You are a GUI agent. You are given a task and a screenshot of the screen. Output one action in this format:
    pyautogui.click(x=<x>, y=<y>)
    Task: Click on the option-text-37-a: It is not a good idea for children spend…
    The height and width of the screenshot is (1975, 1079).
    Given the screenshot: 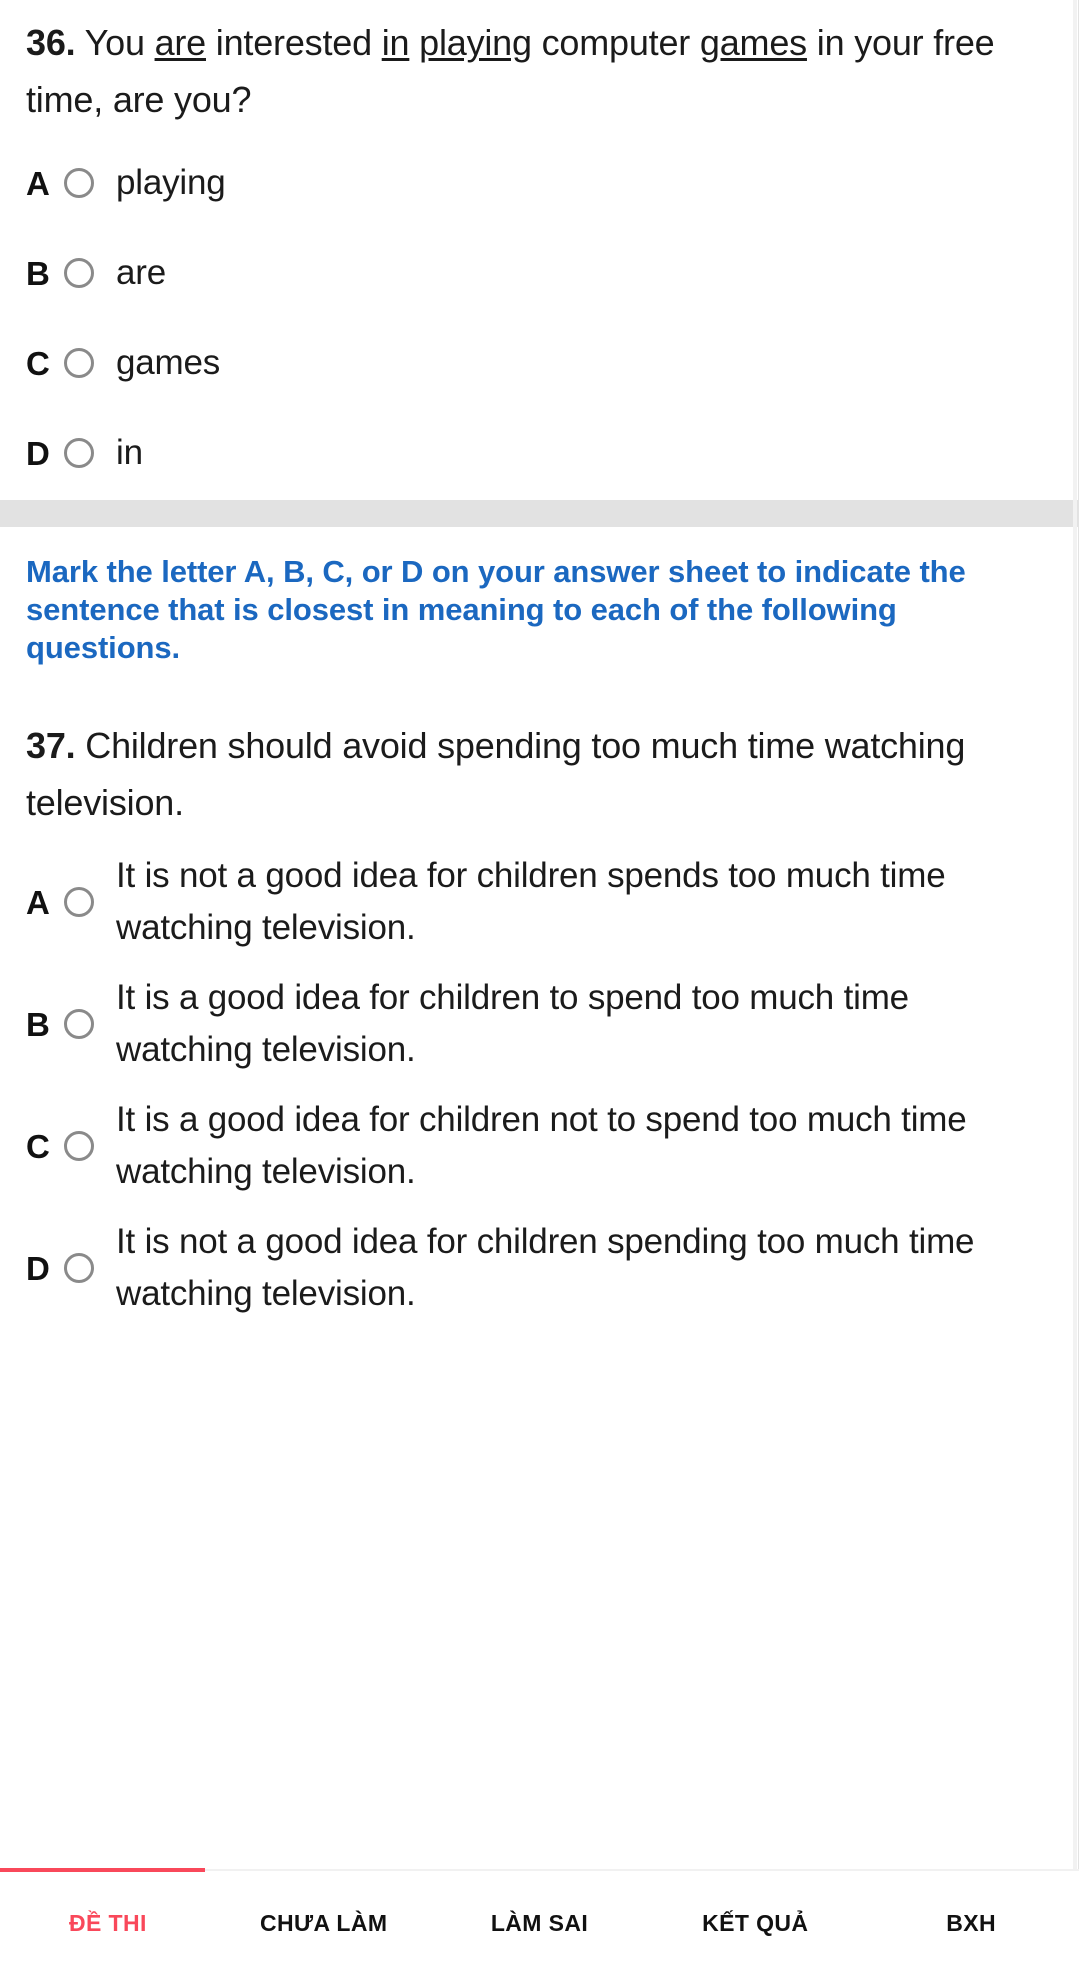 What is the action you would take?
    pyautogui.click(x=531, y=901)
    